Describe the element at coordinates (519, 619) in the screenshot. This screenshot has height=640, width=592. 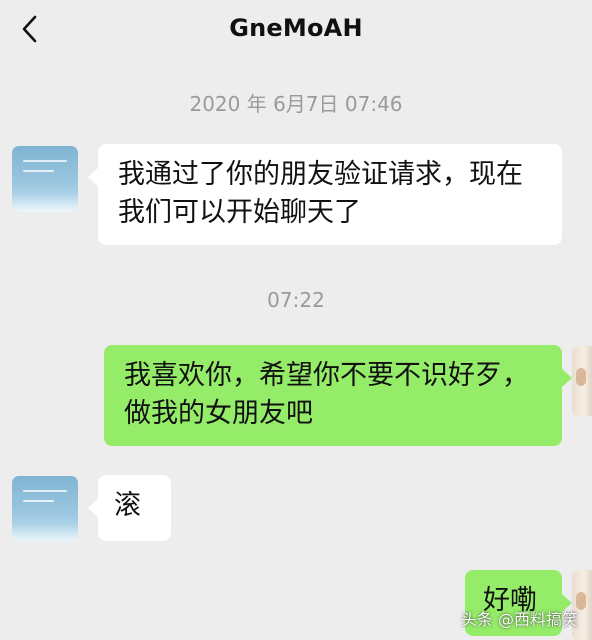
I see `watermark: 头条 @西料搞笑` at that location.